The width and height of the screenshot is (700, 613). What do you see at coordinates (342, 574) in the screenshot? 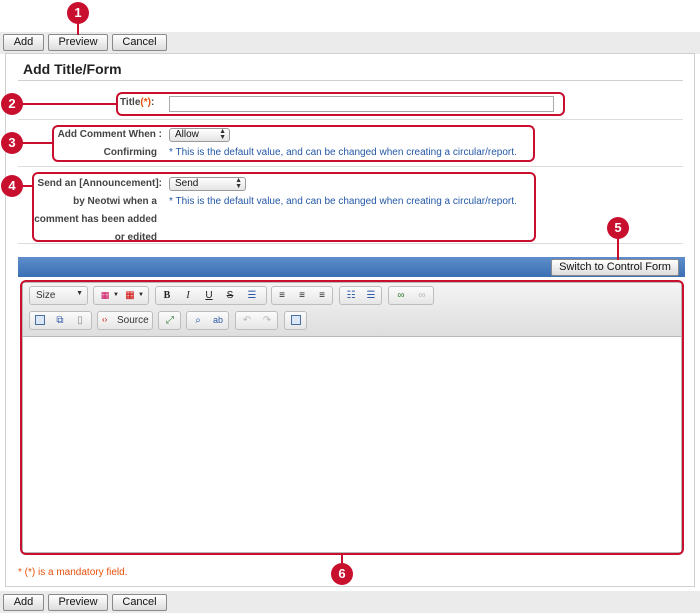
I see `callout-number-6: 6` at bounding box center [342, 574].